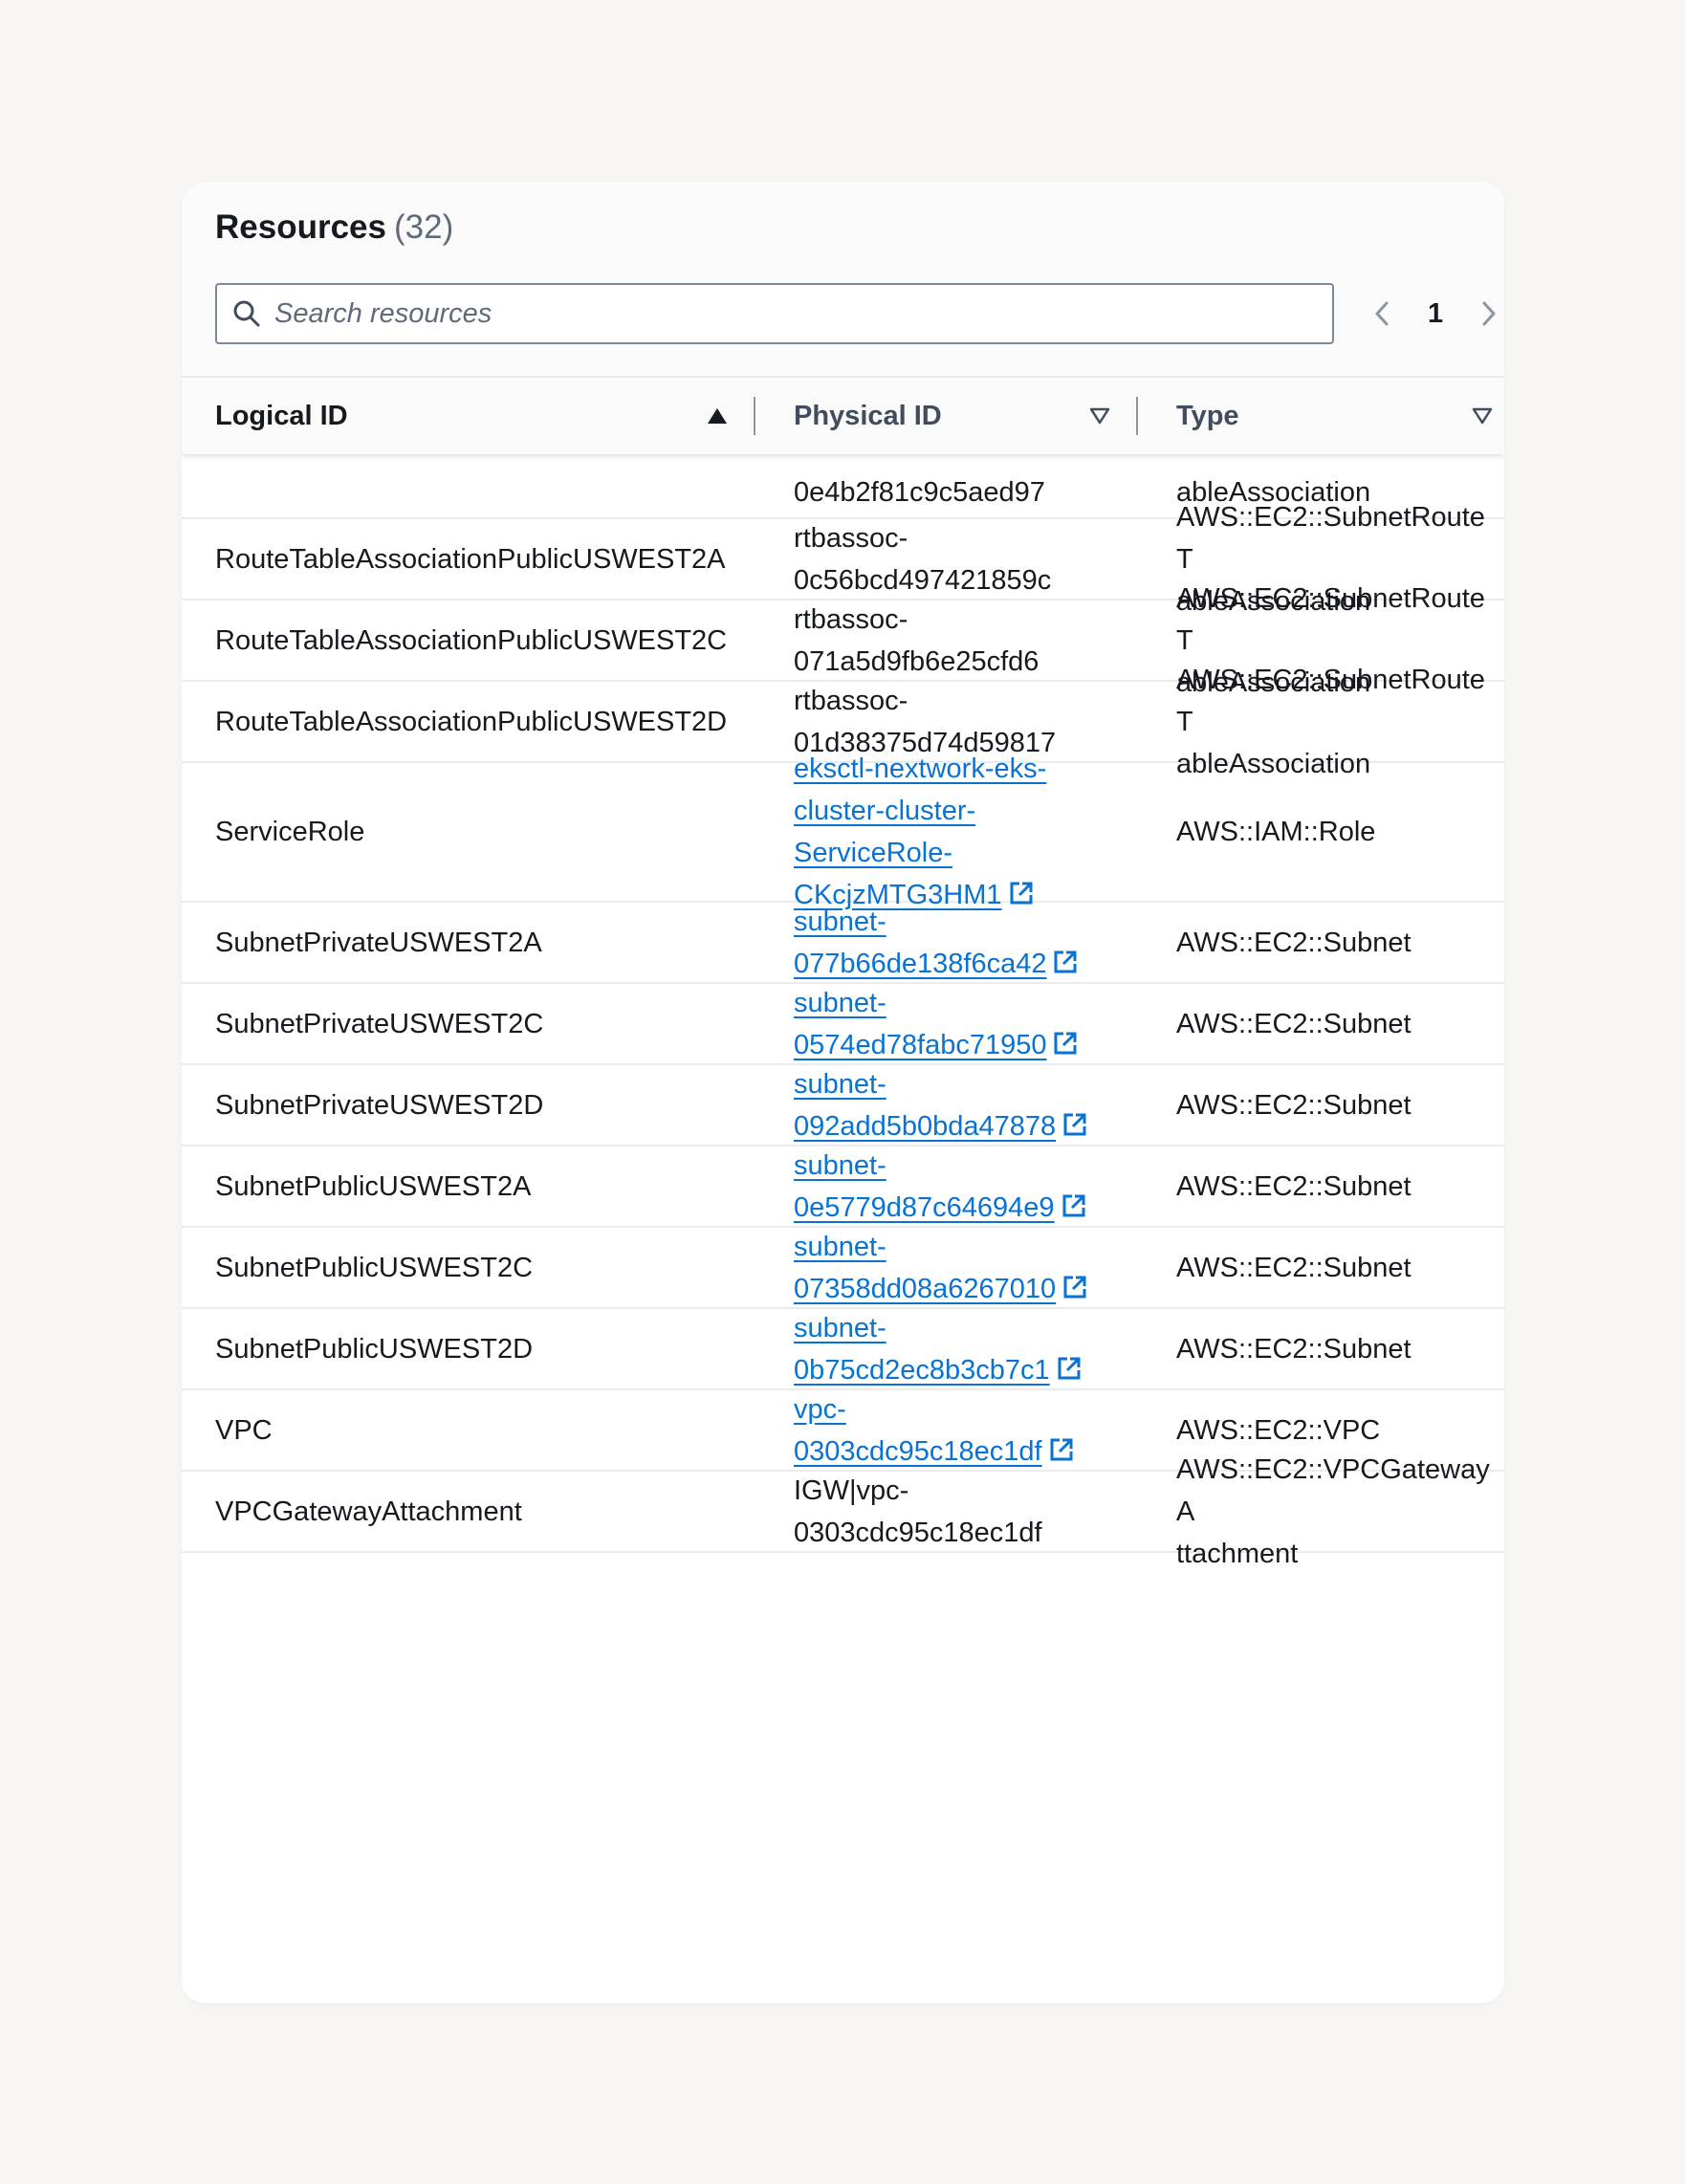 The height and width of the screenshot is (2184, 1685). Describe the element at coordinates (373, 1186) in the screenshot. I see `logical-id-cell: SubnetPublicUSWEST2A` at that location.